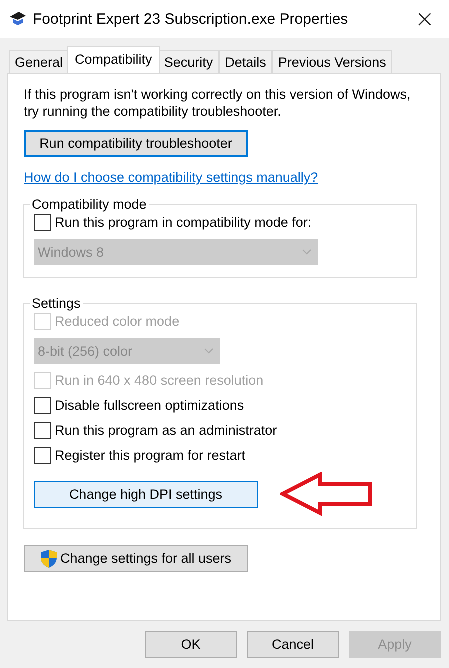 This screenshot has width=449, height=668. Describe the element at coordinates (191, 19) in the screenshot. I see `window-title: Footprint Expert 23 Subscription.exe Properties` at that location.